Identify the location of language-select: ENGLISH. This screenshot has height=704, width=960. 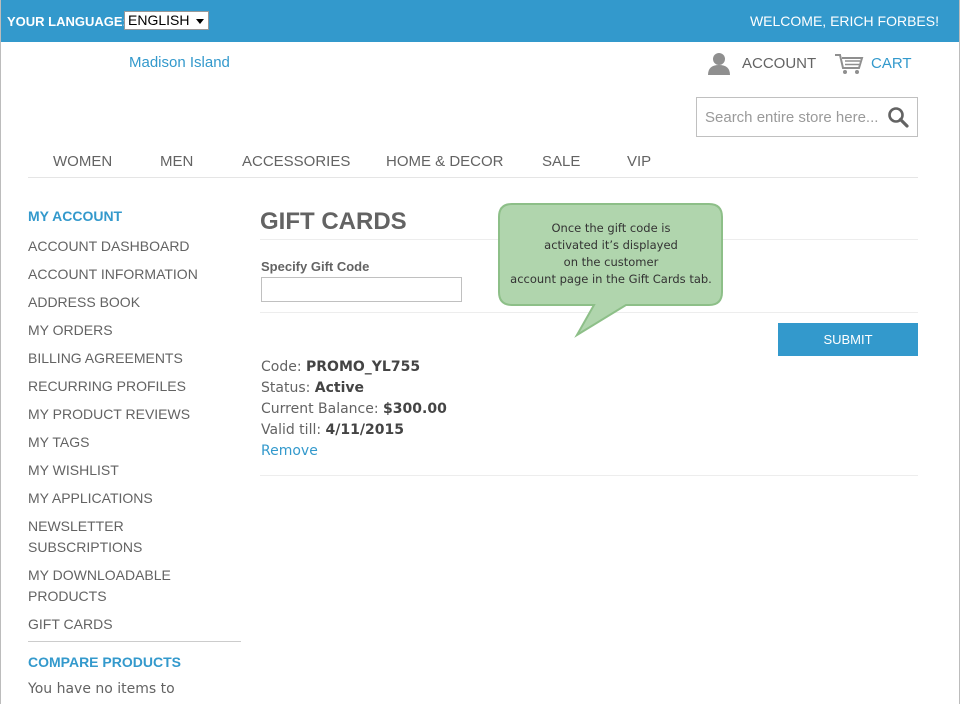
(166, 20).